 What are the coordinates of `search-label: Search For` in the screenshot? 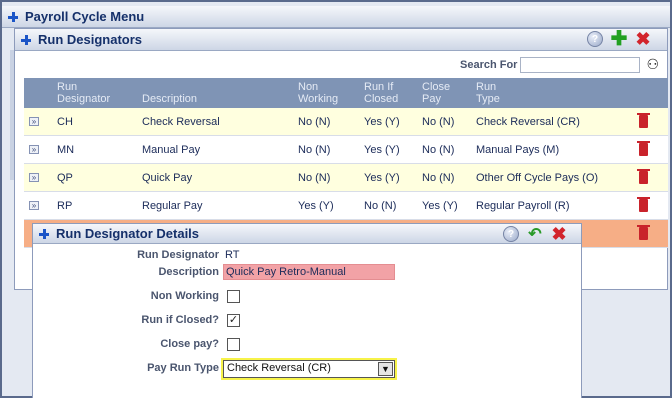 It's located at (489, 64).